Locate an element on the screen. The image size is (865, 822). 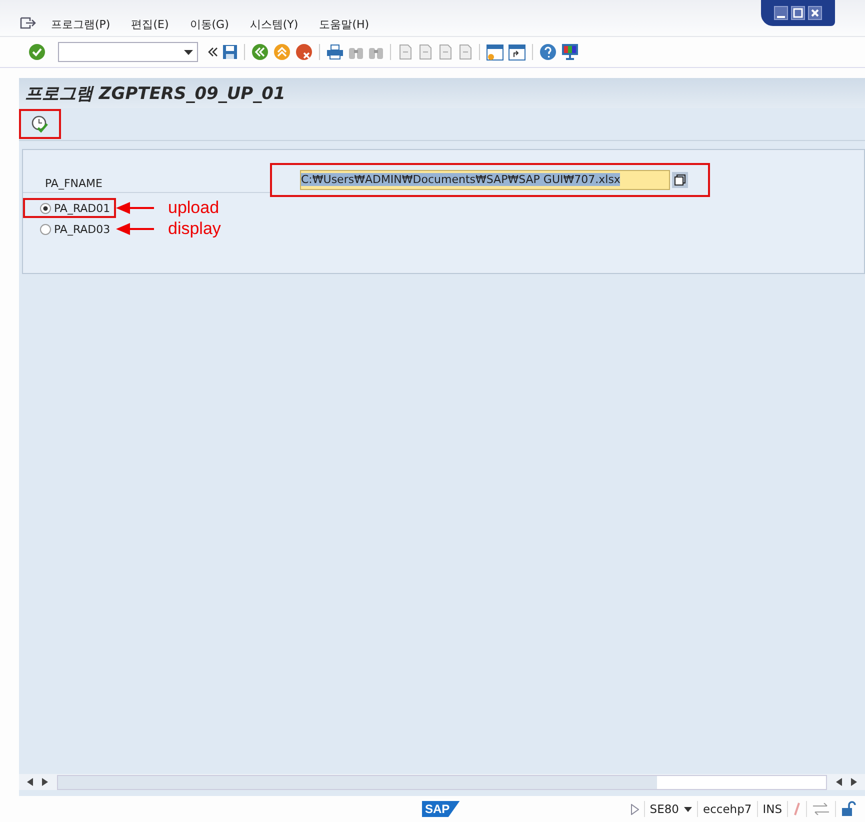
system-name: eccehp7 is located at coordinates (727, 809).